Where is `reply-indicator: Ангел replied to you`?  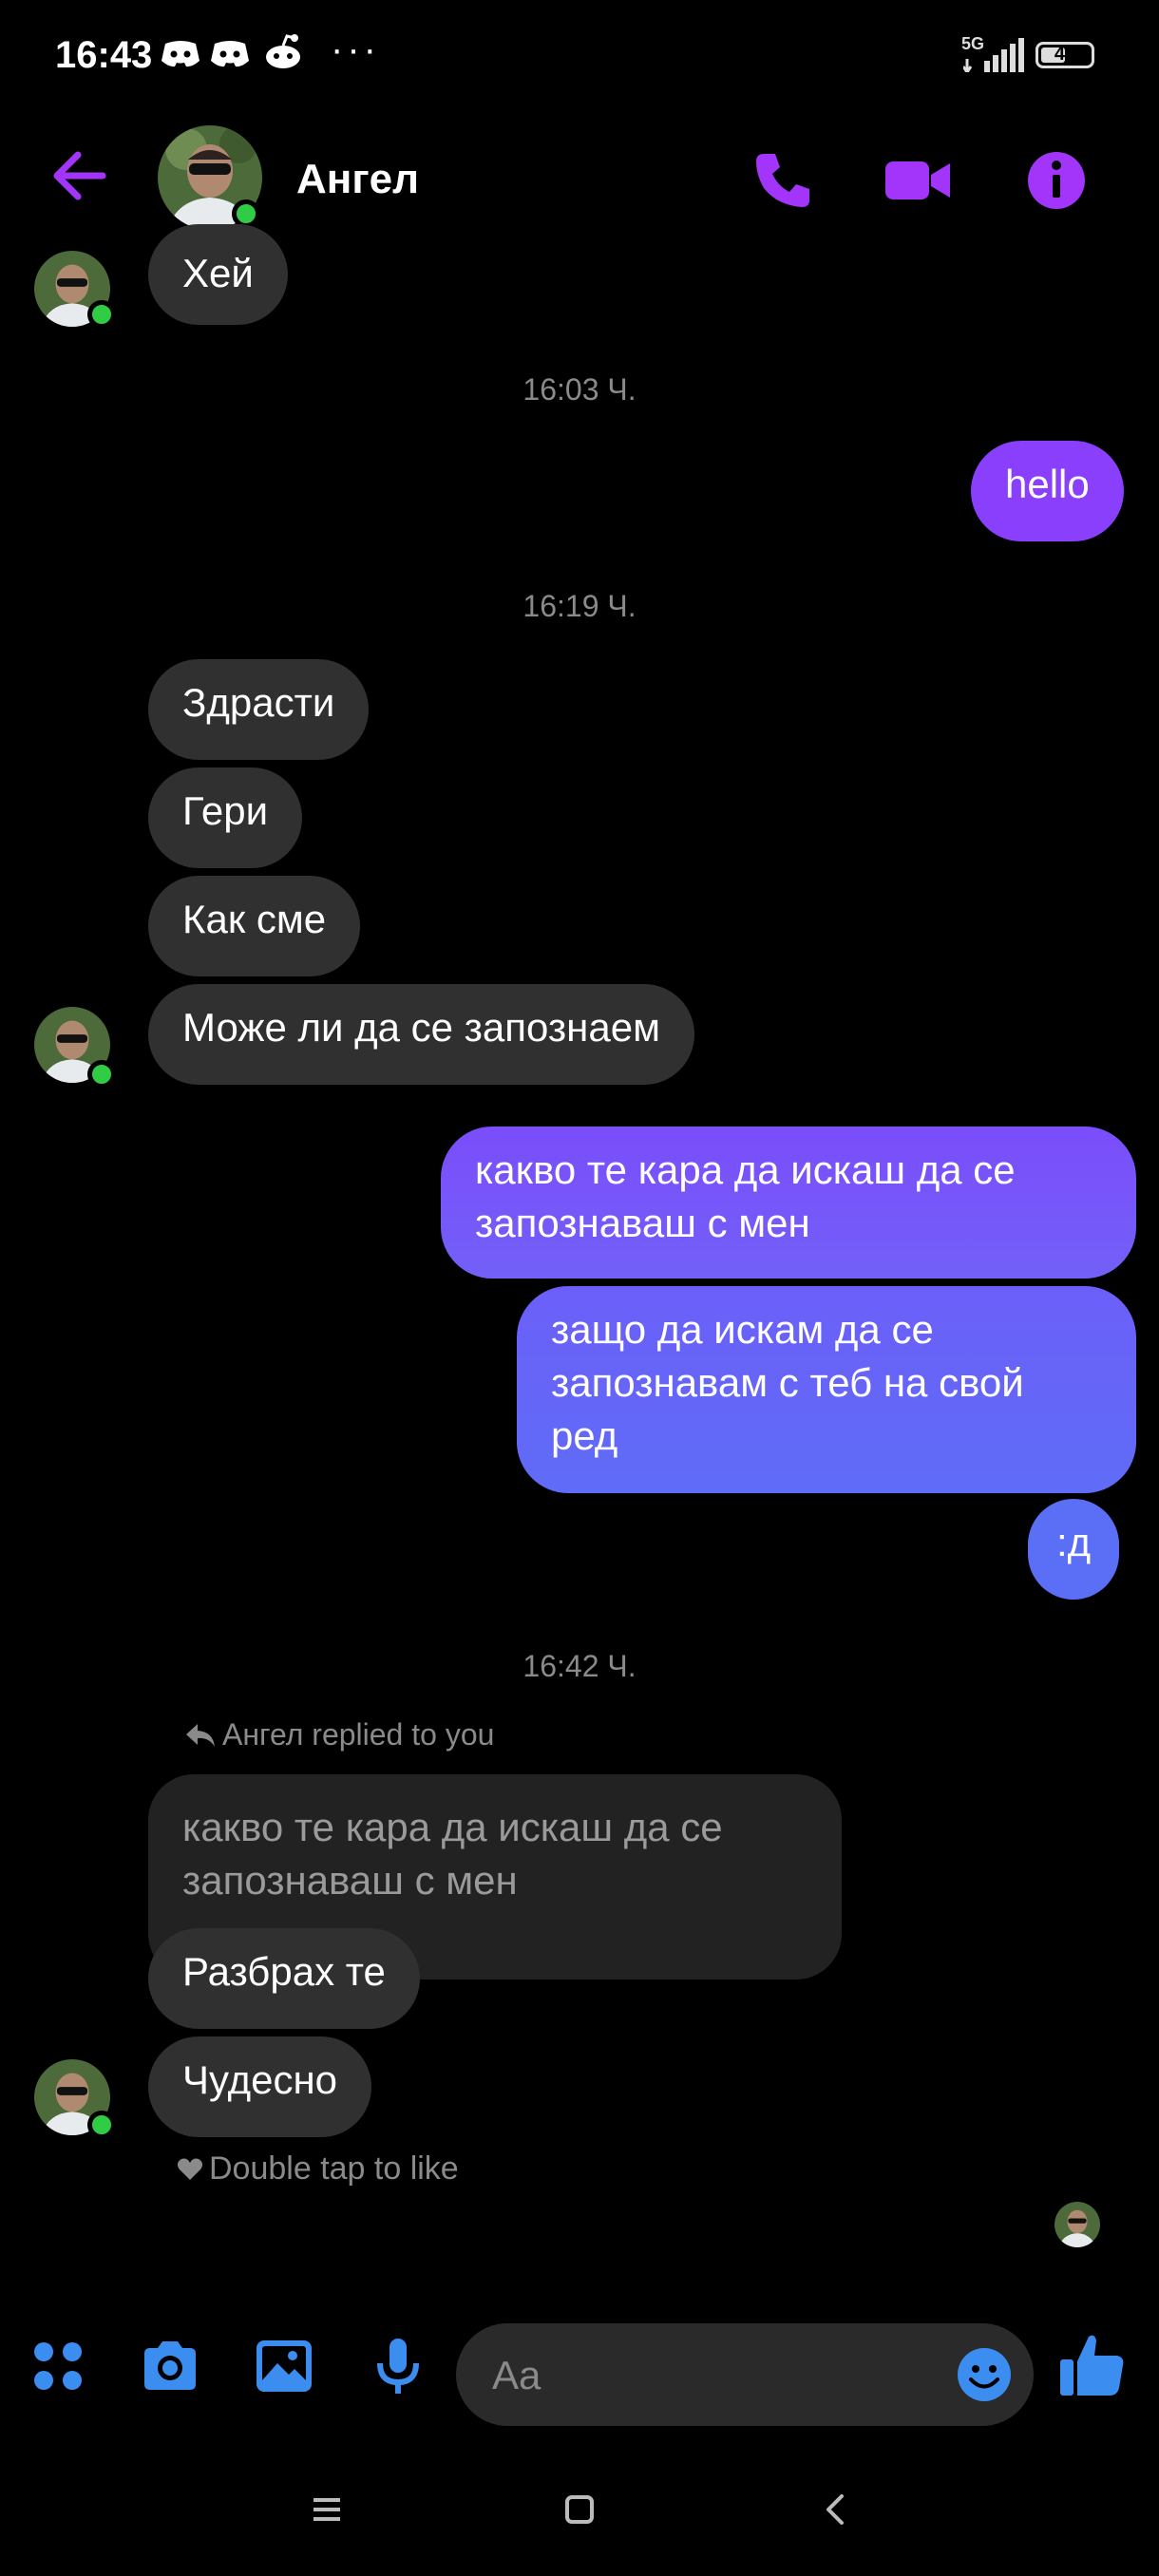 reply-indicator: Ангел replied to you is located at coordinates (339, 1734).